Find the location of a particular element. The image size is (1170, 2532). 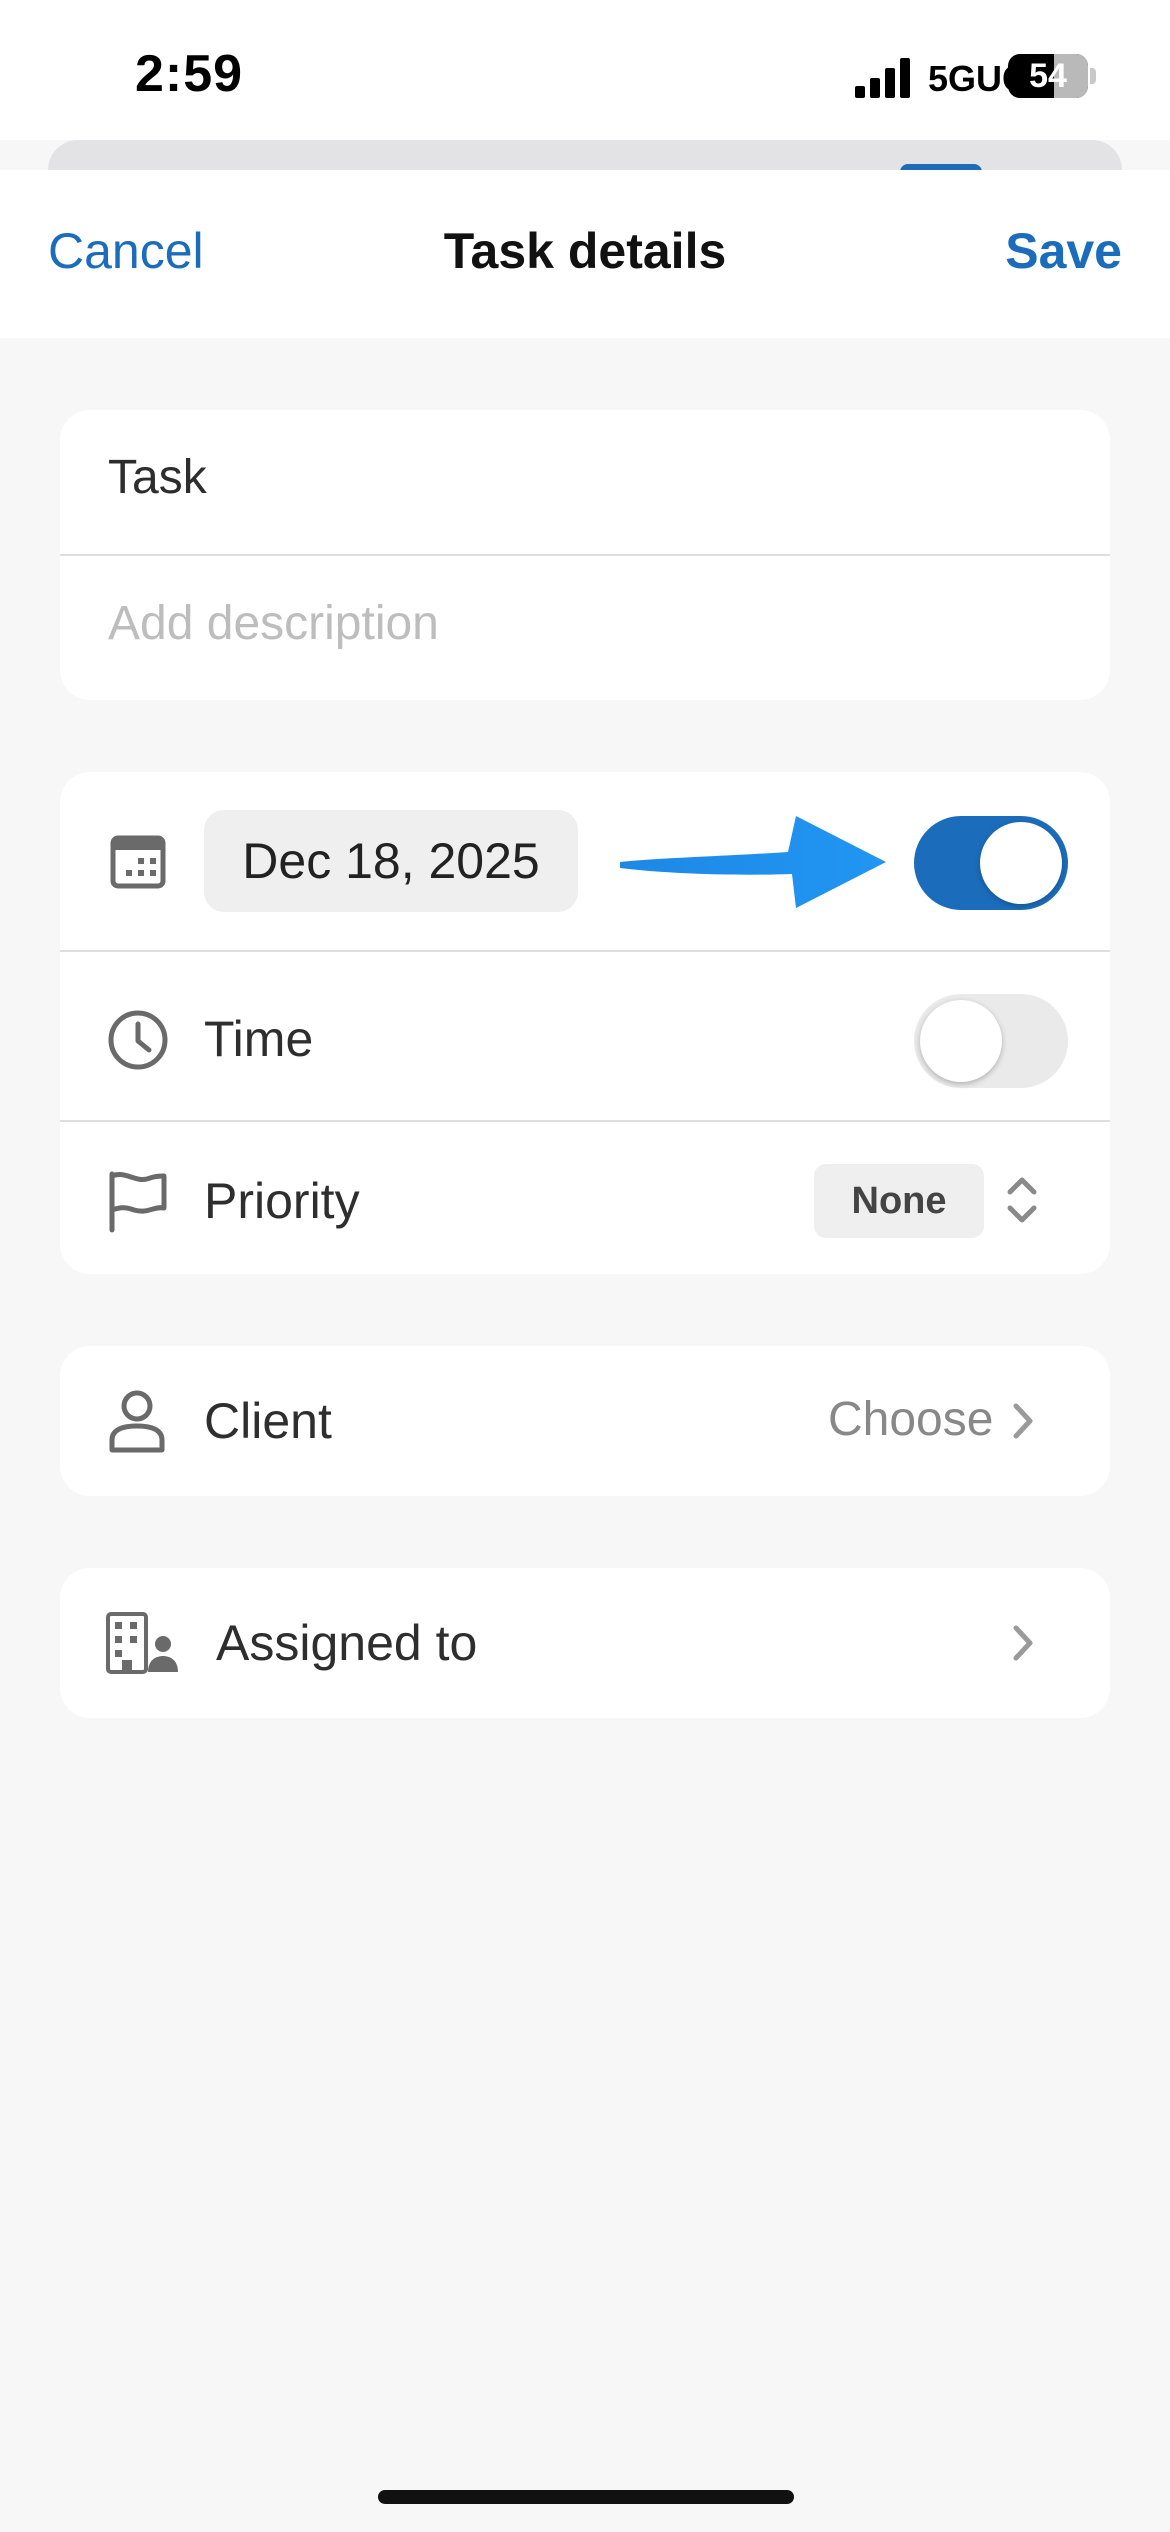

due-date-picker: Dec 18, 2025 is located at coordinates (391, 861).